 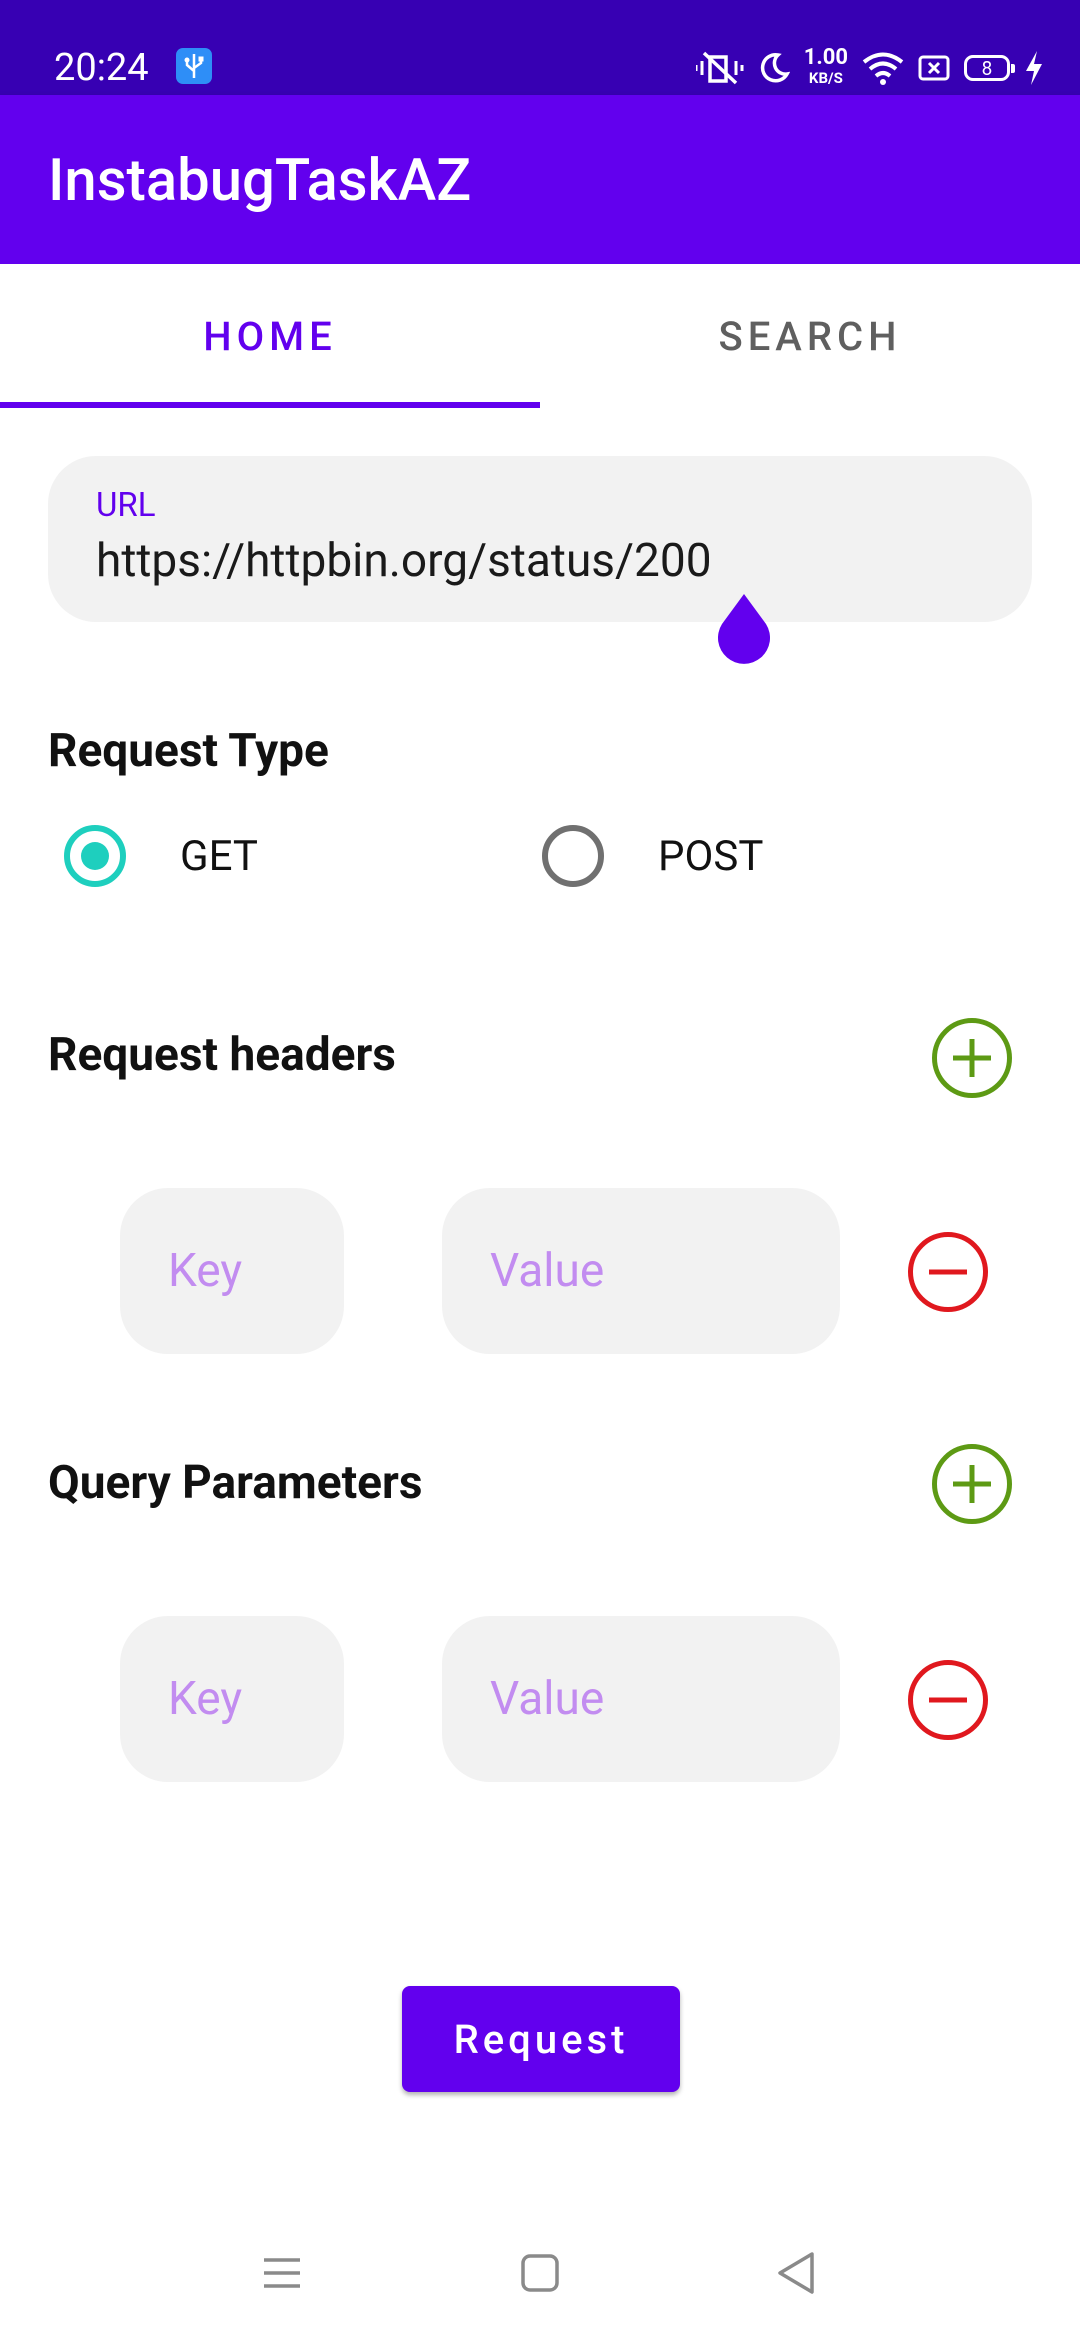 What do you see at coordinates (719, 68) in the screenshot?
I see `vibrate-off-icon` at bounding box center [719, 68].